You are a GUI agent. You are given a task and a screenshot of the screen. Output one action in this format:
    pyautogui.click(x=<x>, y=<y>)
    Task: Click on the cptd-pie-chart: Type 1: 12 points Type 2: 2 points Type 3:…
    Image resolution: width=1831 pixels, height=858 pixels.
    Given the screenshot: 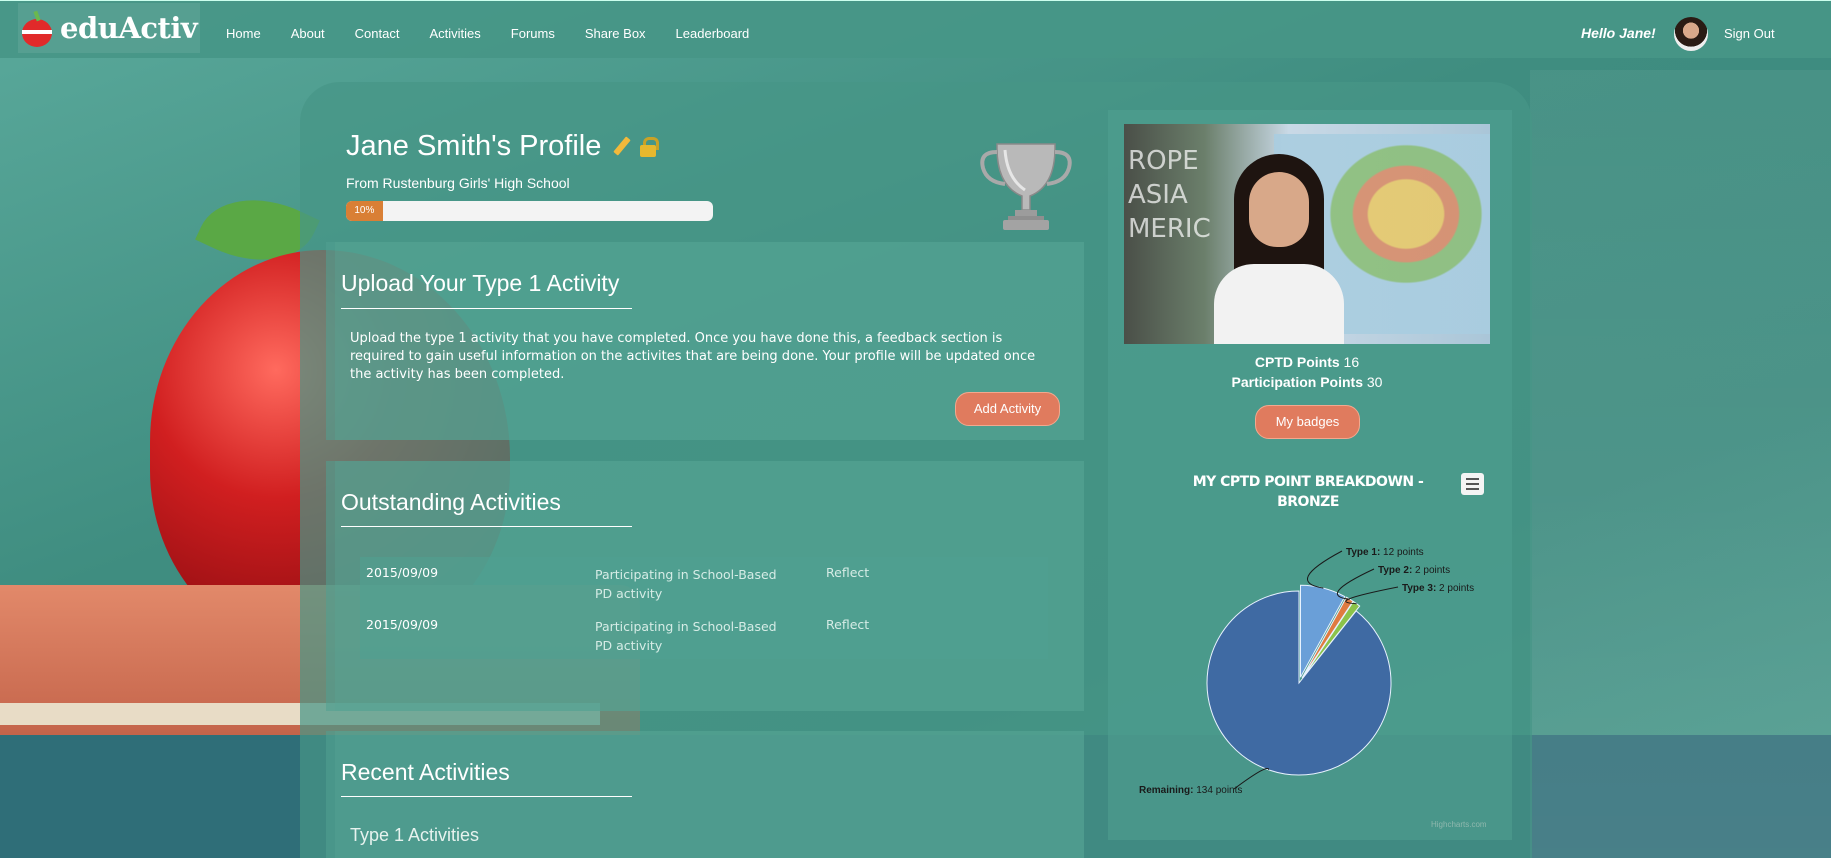 What is the action you would take?
    pyautogui.click(x=1306, y=671)
    